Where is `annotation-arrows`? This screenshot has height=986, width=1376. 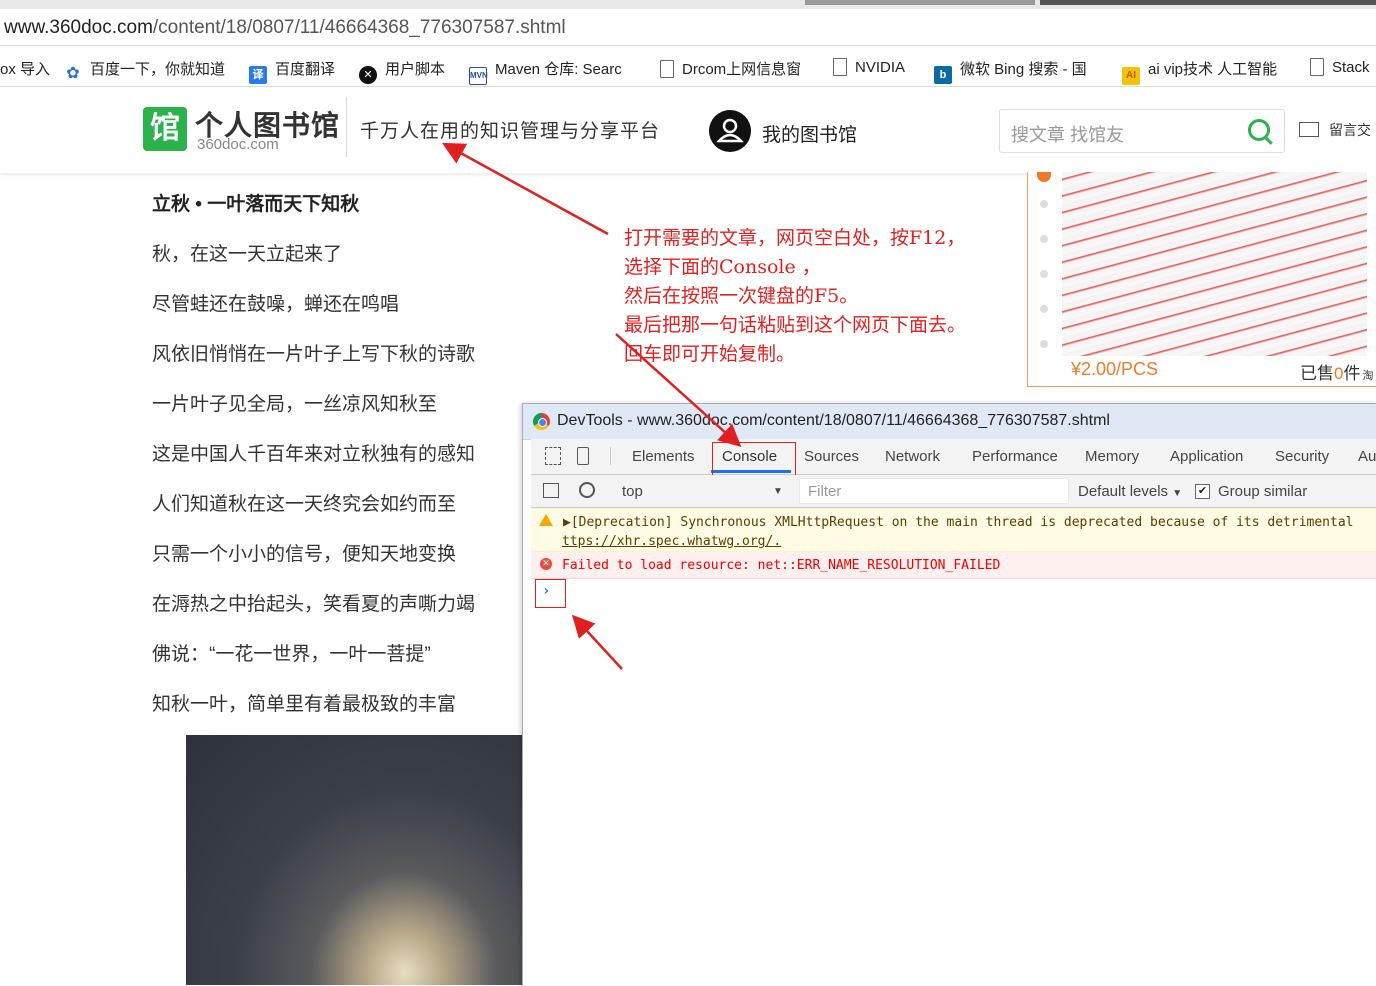
annotation-arrows is located at coordinates (592, 406).